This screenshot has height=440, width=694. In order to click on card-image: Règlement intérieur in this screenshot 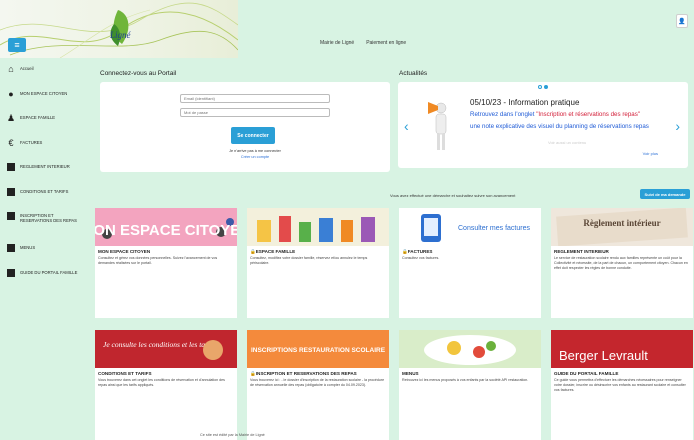, I will do `click(622, 227)`.